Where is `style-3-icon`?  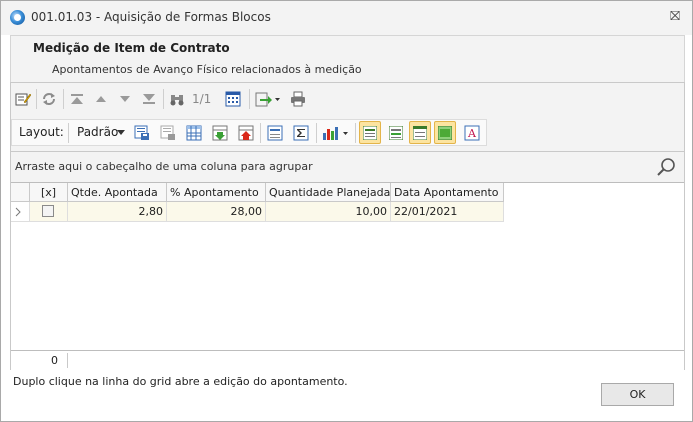 style-3-icon is located at coordinates (420, 132).